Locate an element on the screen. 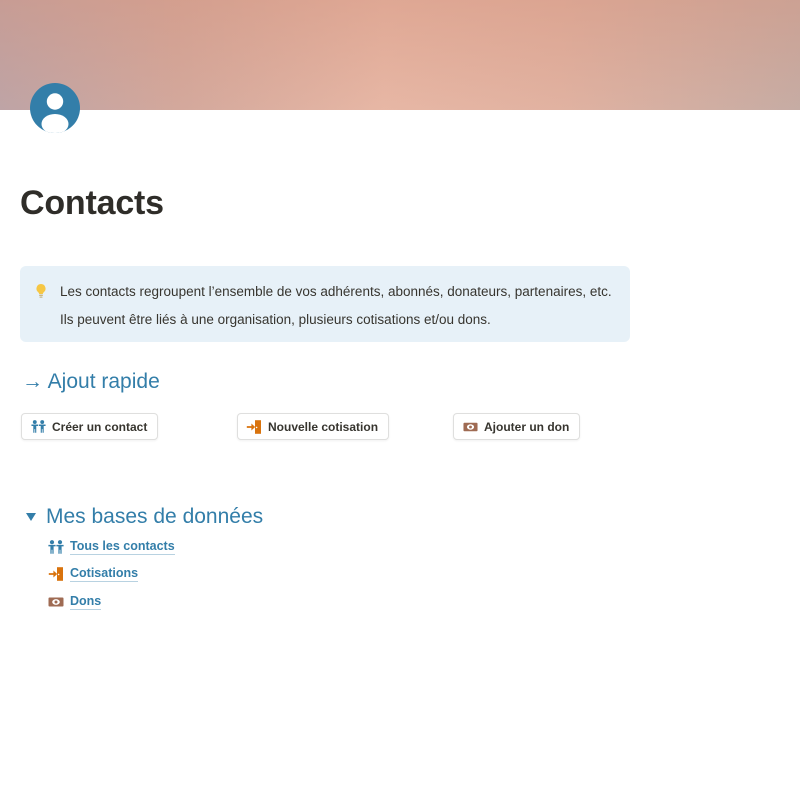 This screenshot has width=800, height=800. new-membership-fee-button-label: Nouvelle cotisation is located at coordinates (323, 426).